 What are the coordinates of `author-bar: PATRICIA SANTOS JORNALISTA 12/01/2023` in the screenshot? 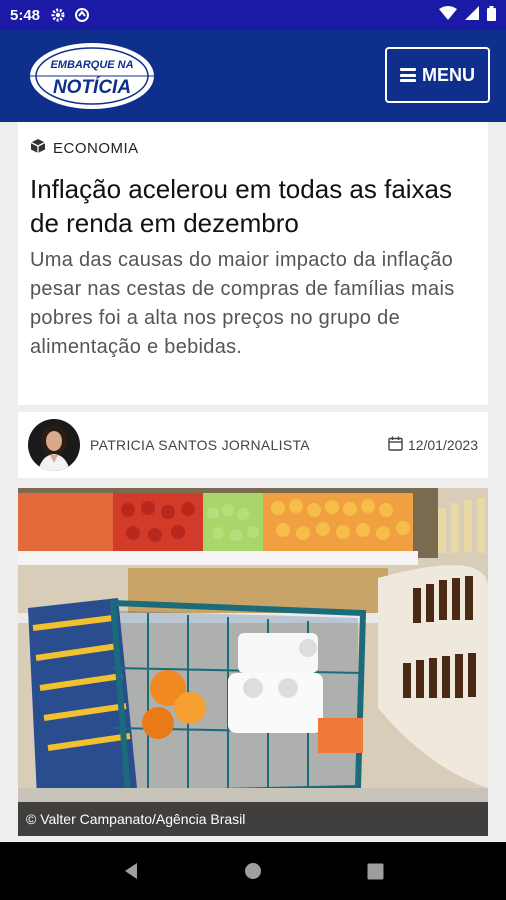 It's located at (253, 445).